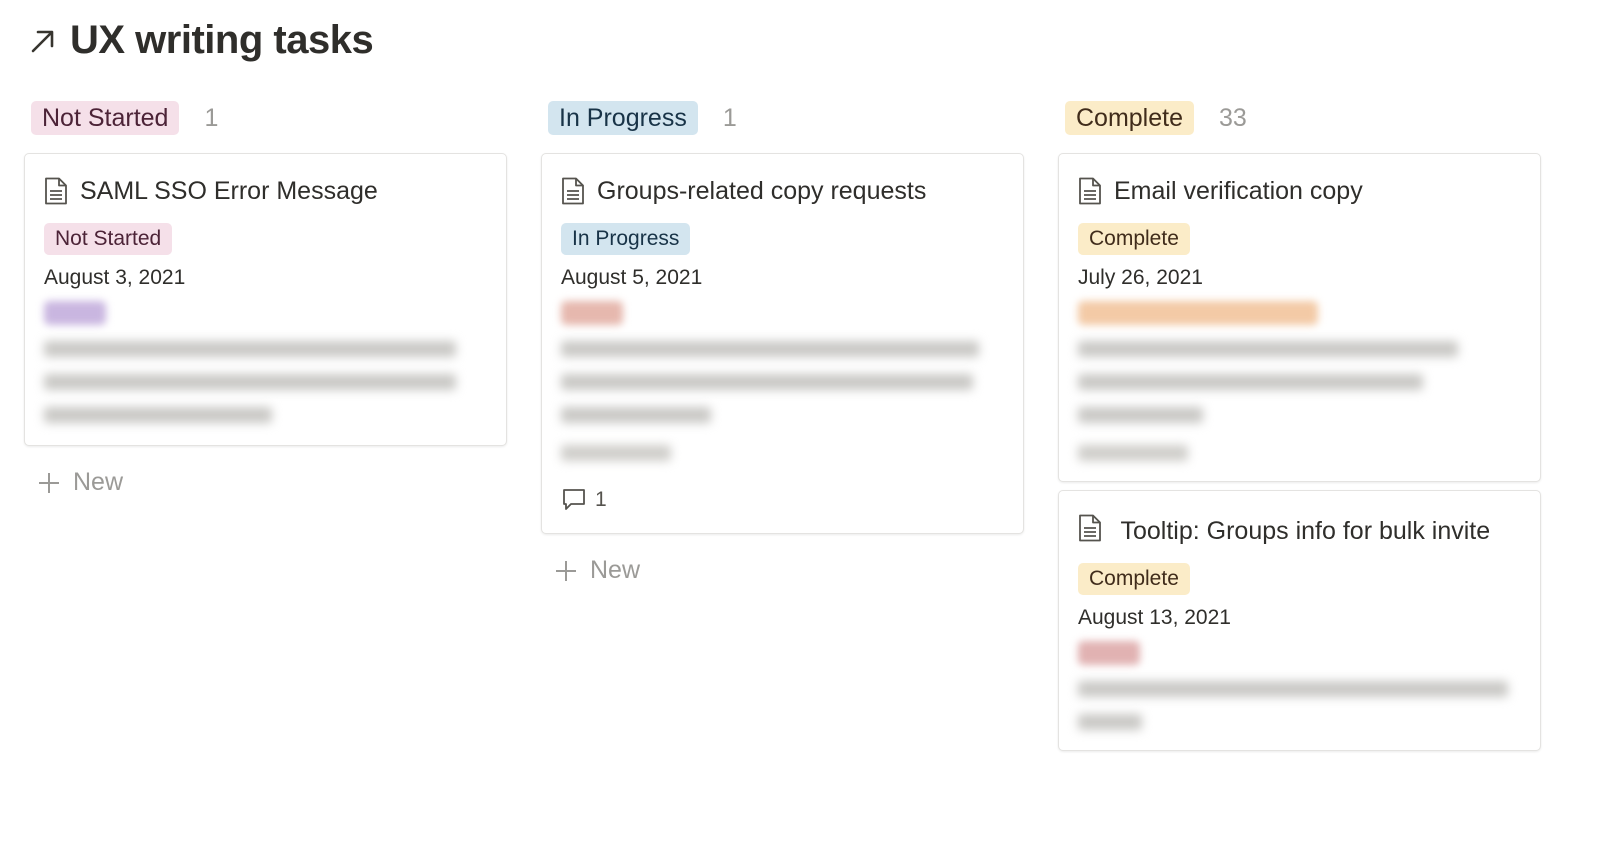 This screenshot has height=856, width=1600. What do you see at coordinates (1154, 617) in the screenshot?
I see `card-date: August 13, 2021` at bounding box center [1154, 617].